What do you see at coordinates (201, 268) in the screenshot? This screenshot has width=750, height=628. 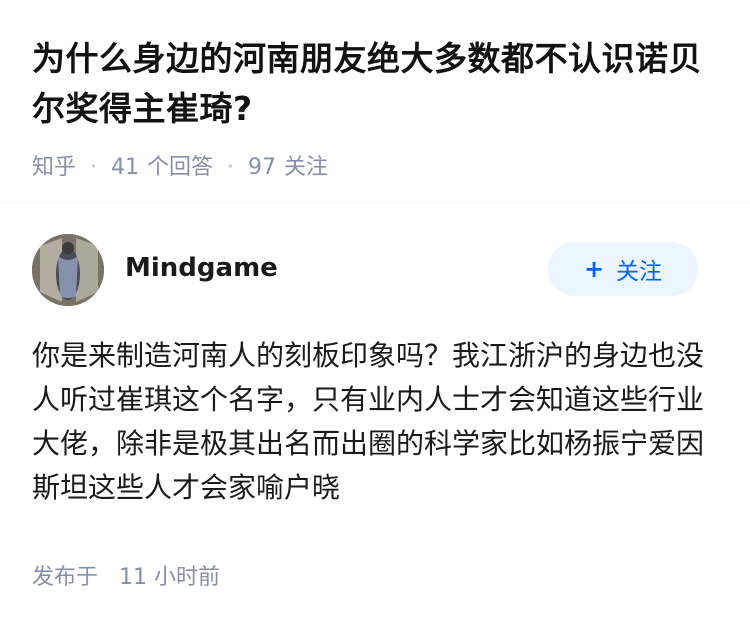 I see `author-name: Mindgame` at bounding box center [201, 268].